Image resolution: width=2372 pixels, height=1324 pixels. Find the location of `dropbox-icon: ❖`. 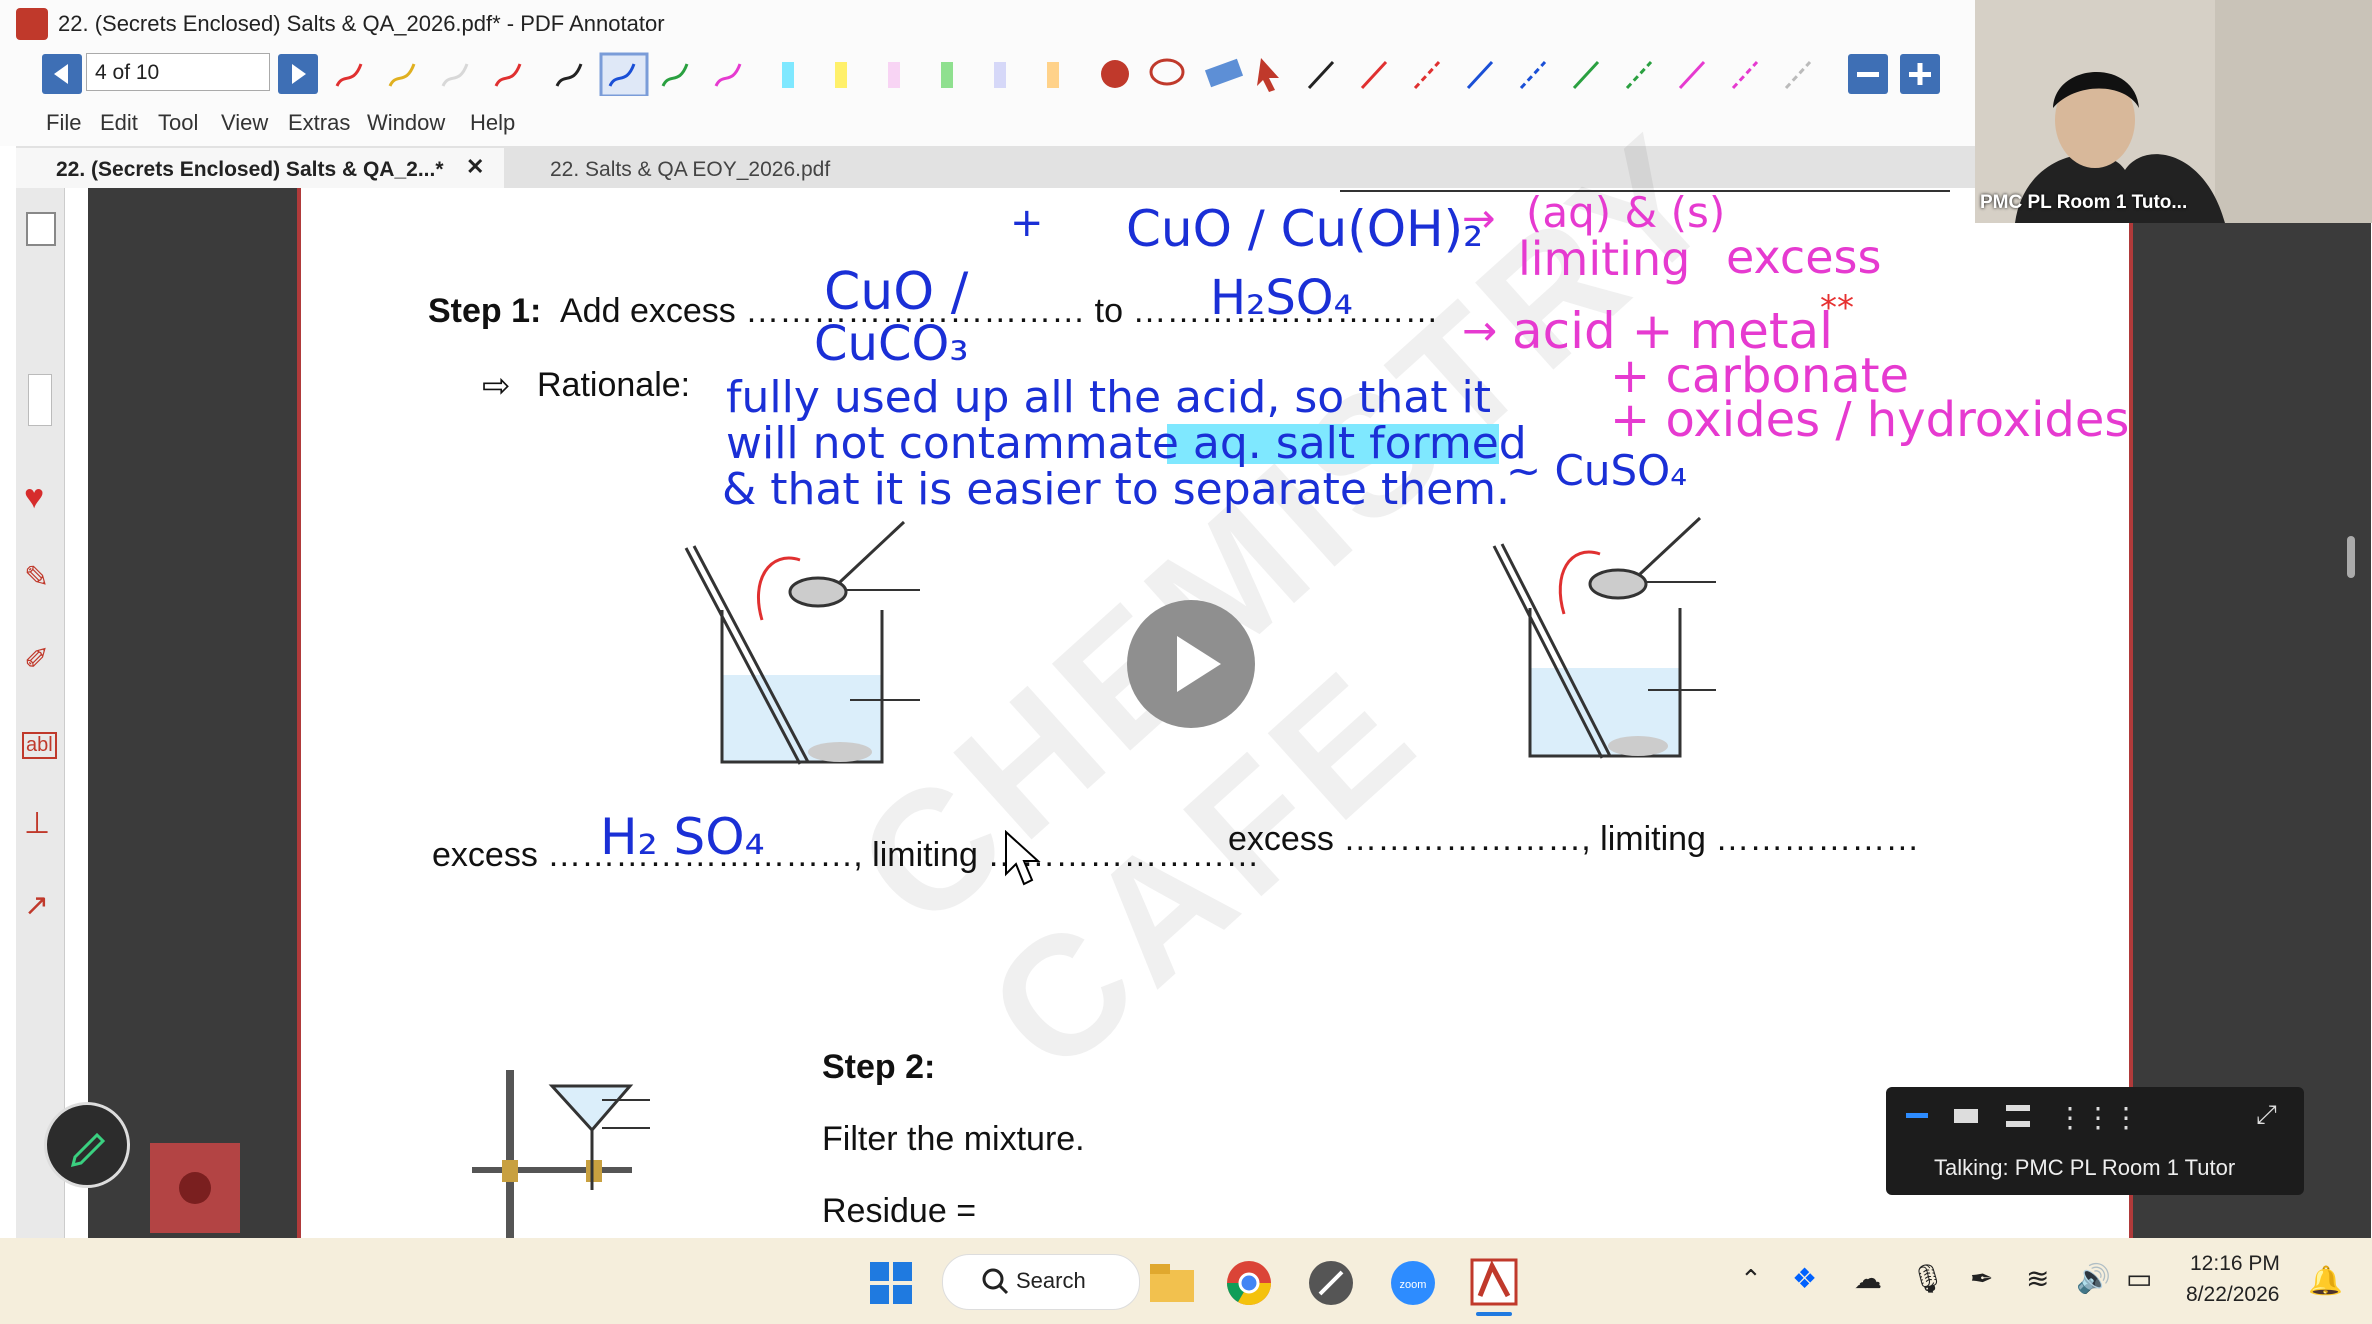

dropbox-icon: ❖ is located at coordinates (1804, 1278).